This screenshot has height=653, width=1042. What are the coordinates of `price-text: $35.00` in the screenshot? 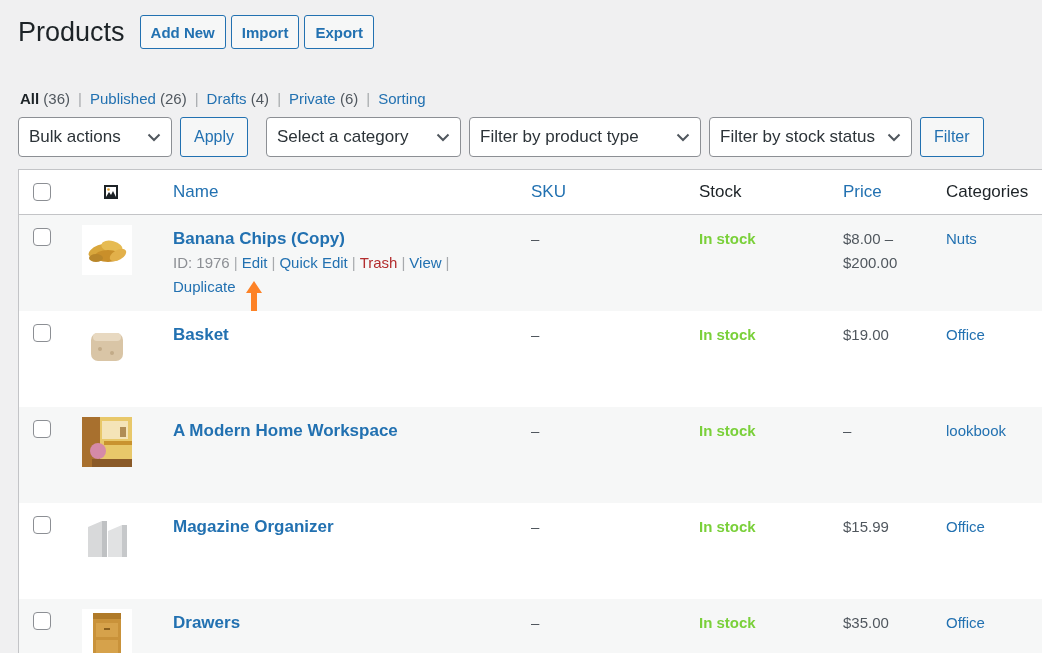 It's located at (866, 622).